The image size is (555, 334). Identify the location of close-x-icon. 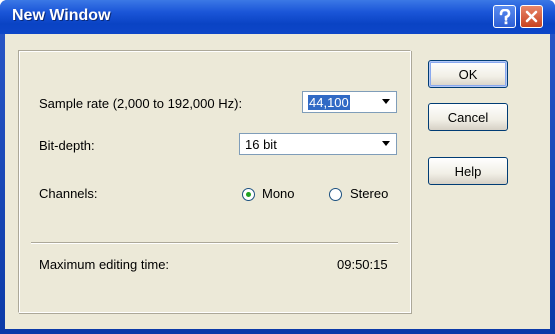
(531, 16).